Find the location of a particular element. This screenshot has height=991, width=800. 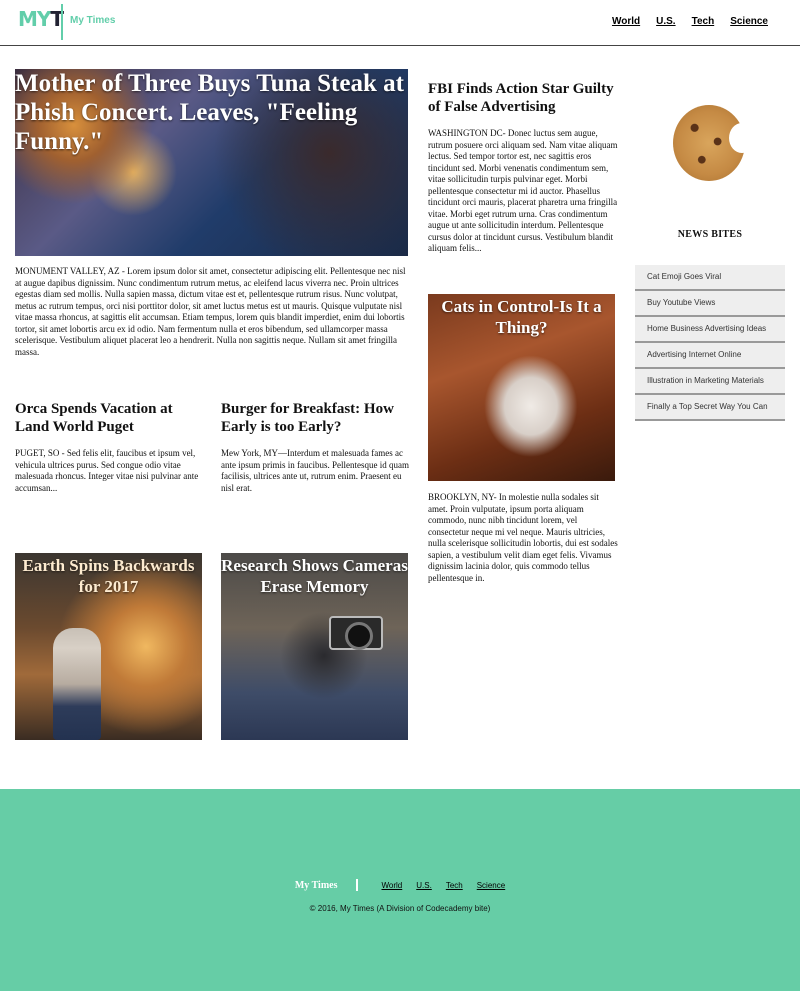

news-bite-item: Finally a Top Secret Way You Can is located at coordinates (710, 408).